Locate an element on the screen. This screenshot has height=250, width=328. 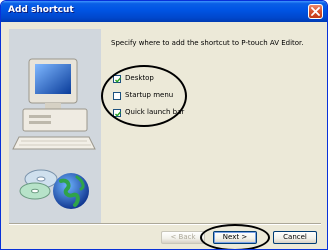
close-icon is located at coordinates (315, 11).